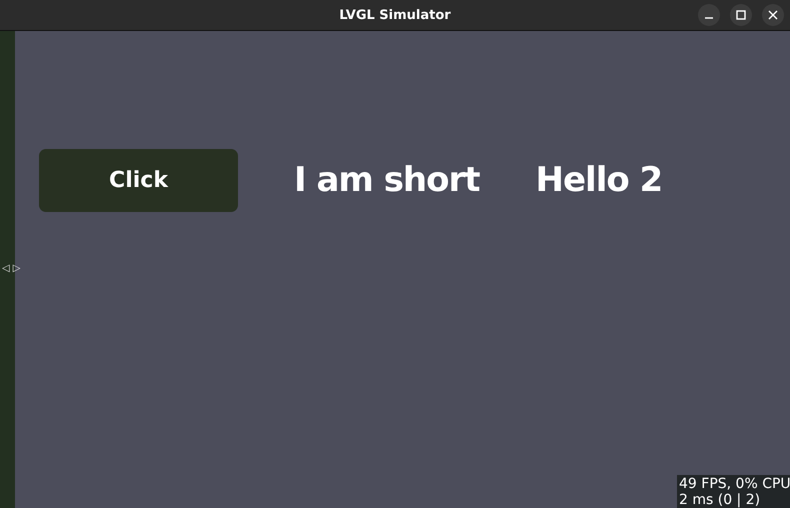 This screenshot has height=508, width=790. I want to click on close-icon, so click(773, 15).